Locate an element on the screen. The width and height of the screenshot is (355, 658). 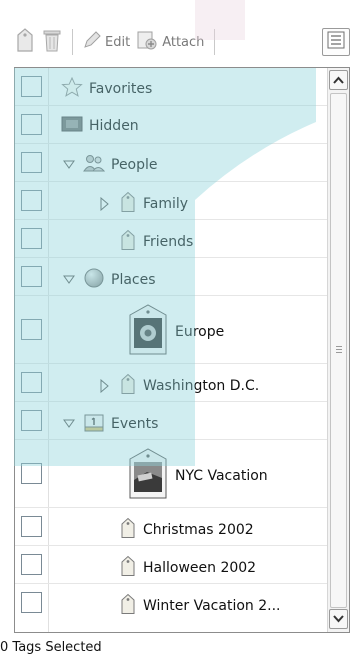
tag-label: Friends is located at coordinates (168, 242).